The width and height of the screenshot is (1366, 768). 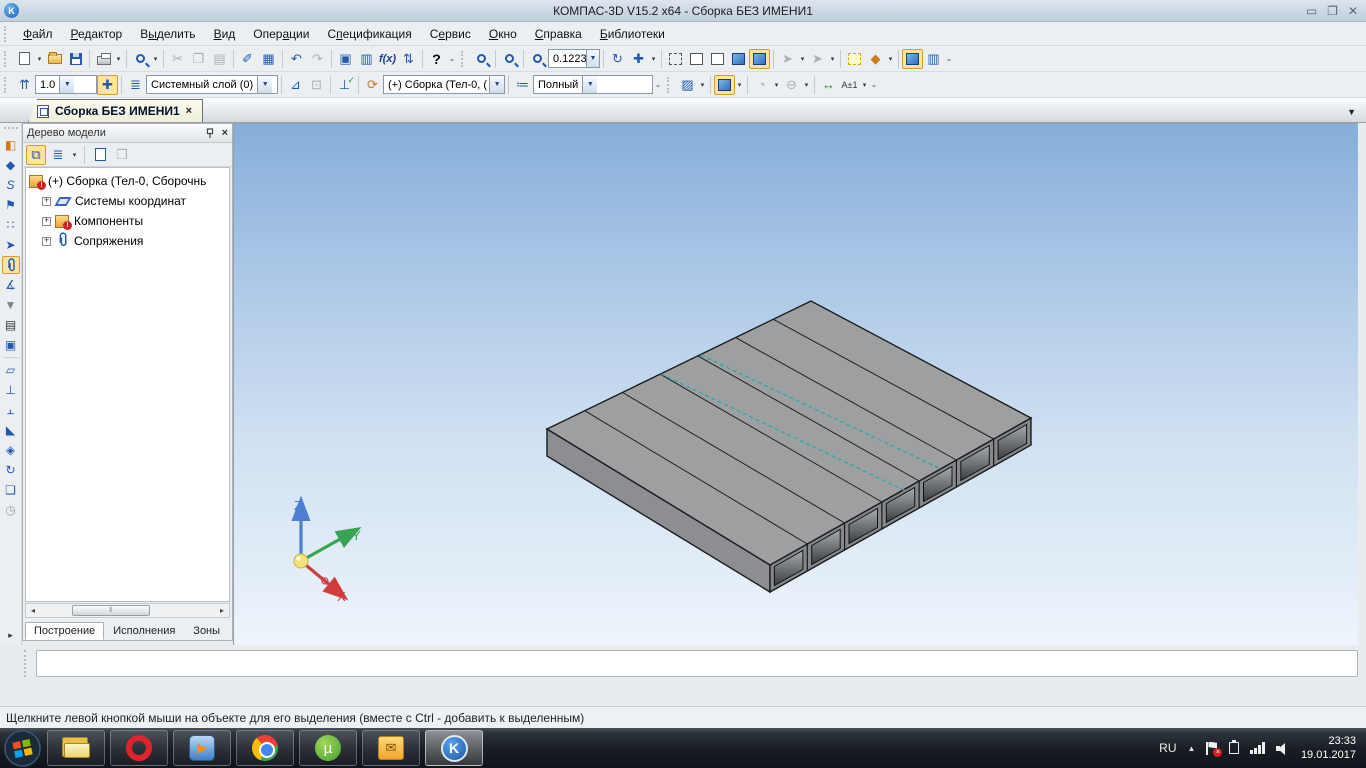 I want to click on shaded-edges-mode-icon, so click(x=759, y=58).